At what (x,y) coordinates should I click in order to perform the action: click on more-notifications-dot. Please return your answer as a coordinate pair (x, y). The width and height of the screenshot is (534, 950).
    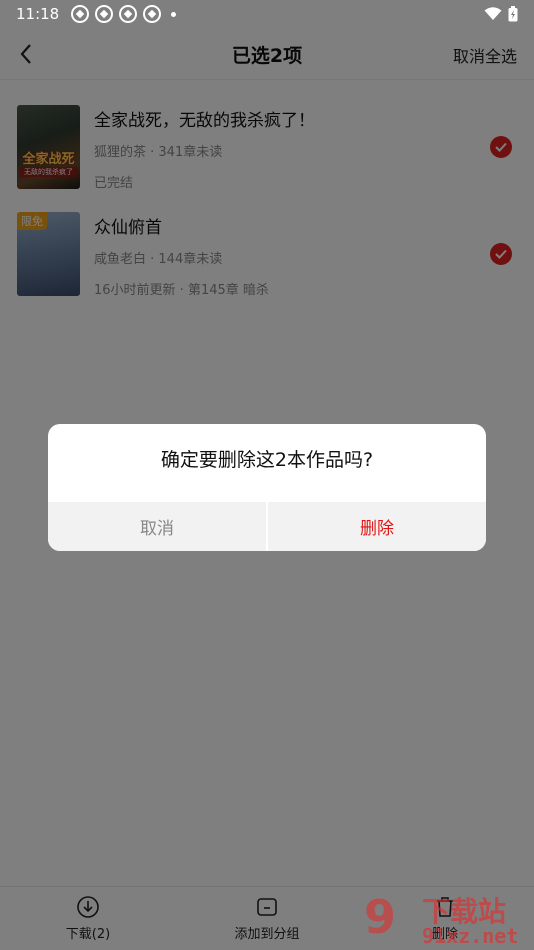
    Looking at the image, I should click on (174, 14).